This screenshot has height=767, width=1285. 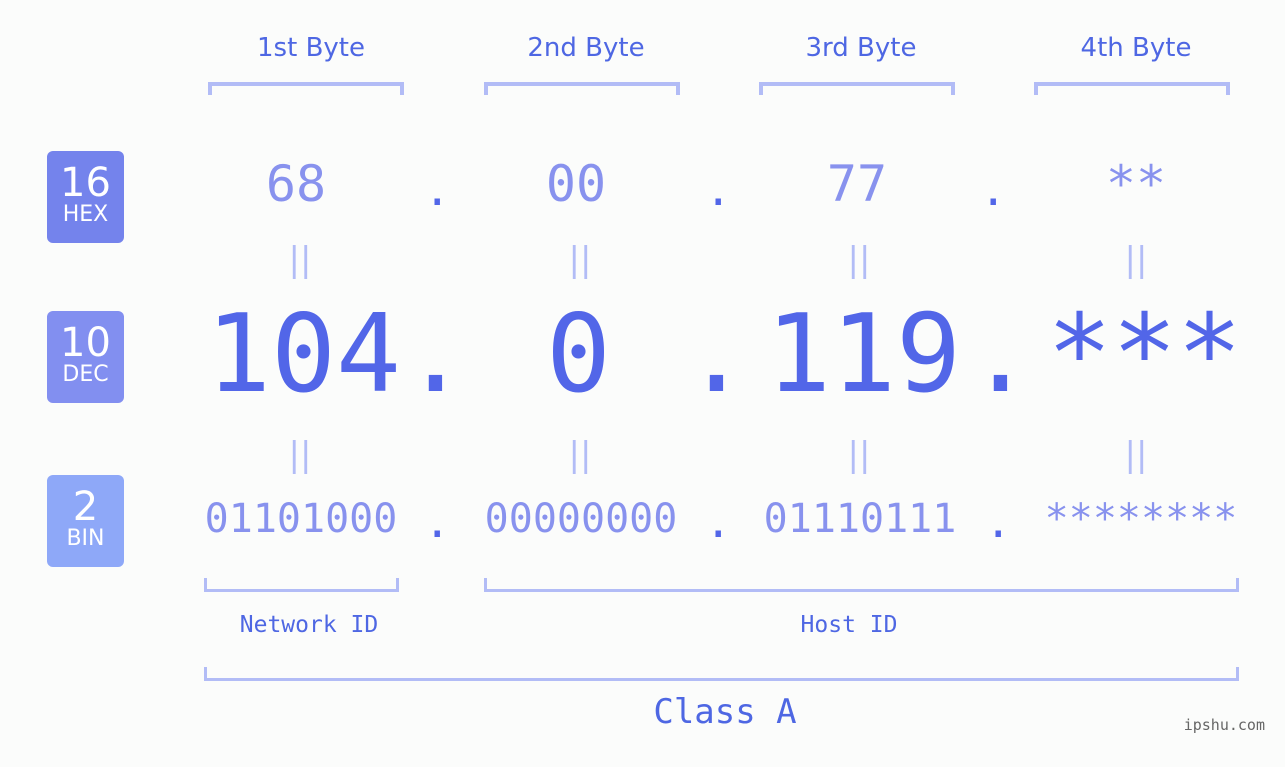 I want to click on bin-badge: 2 BIN, so click(x=85, y=521).